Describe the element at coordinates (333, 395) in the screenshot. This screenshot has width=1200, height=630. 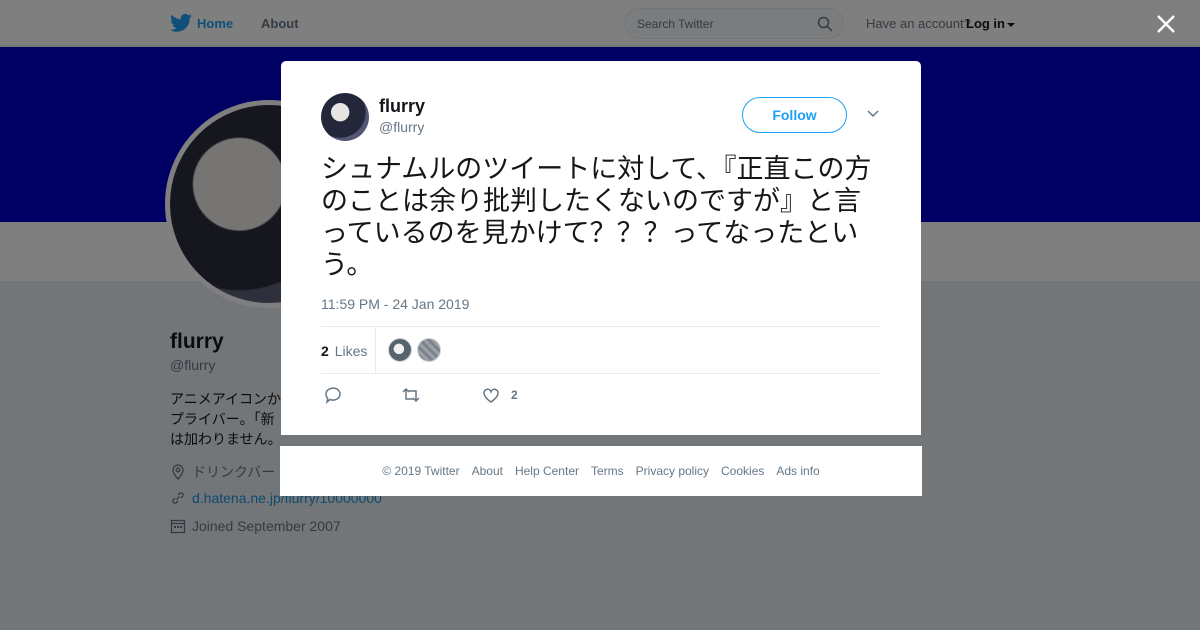
I see `reply-icon` at that location.